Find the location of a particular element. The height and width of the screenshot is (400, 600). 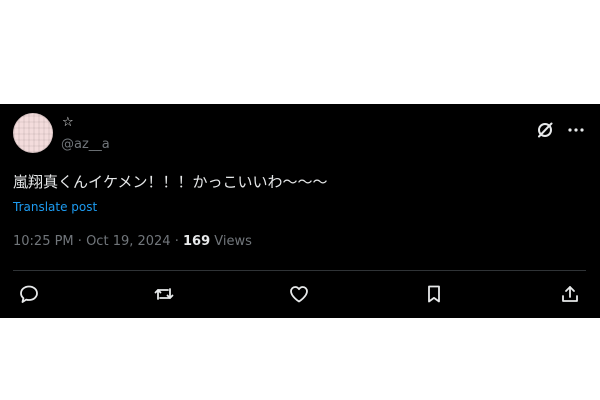

bookmark-icon is located at coordinates (434, 294).